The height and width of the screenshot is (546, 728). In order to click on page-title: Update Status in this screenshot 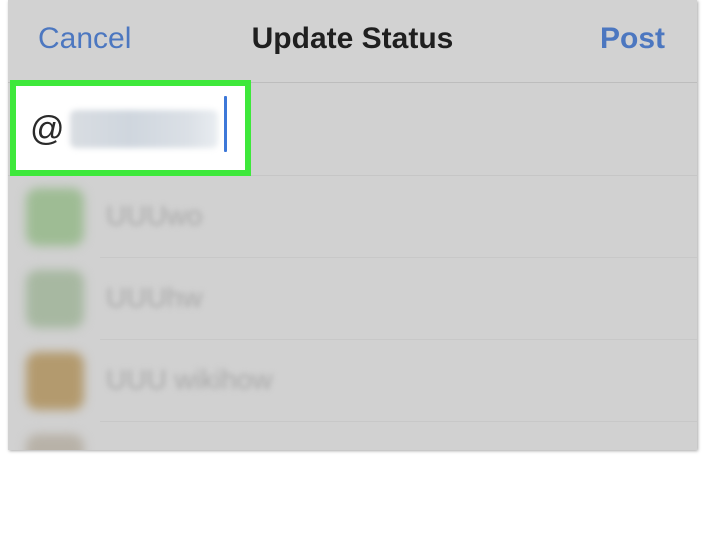, I will do `click(352, 38)`.